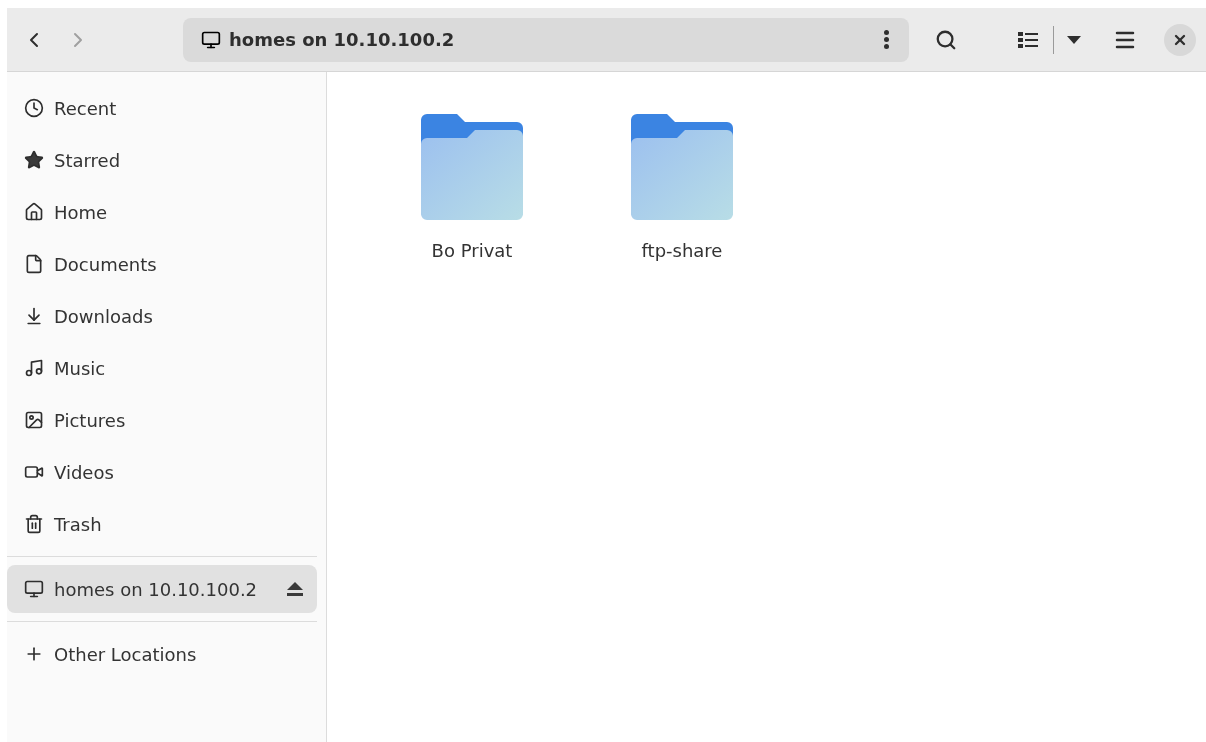 The height and width of the screenshot is (742, 1206). What do you see at coordinates (90, 420) in the screenshot?
I see `sidebar-item-label: Pictures` at bounding box center [90, 420].